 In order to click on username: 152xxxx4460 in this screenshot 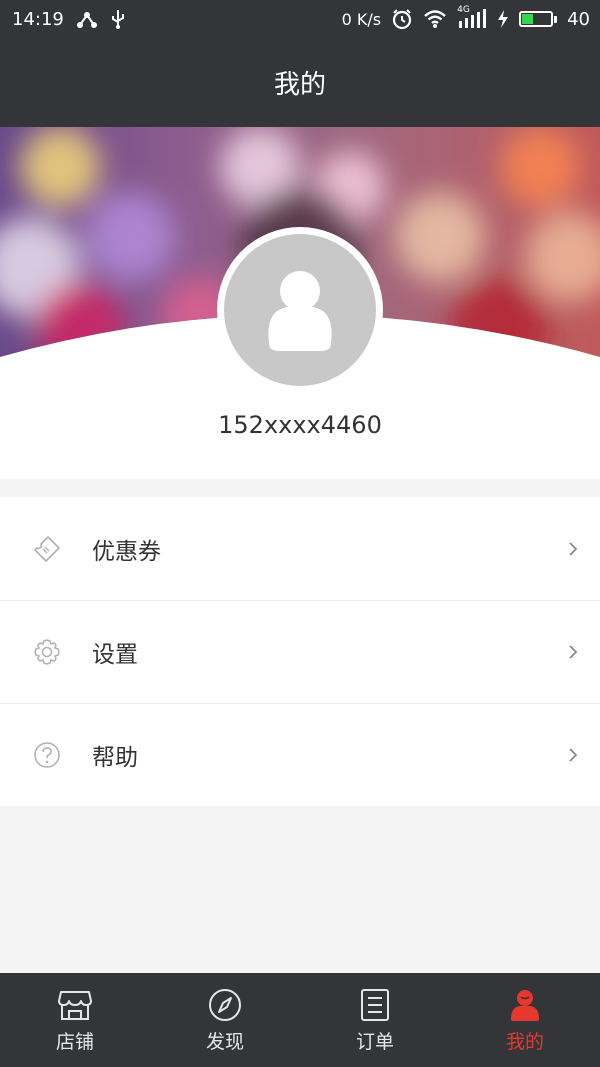, I will do `click(300, 425)`.